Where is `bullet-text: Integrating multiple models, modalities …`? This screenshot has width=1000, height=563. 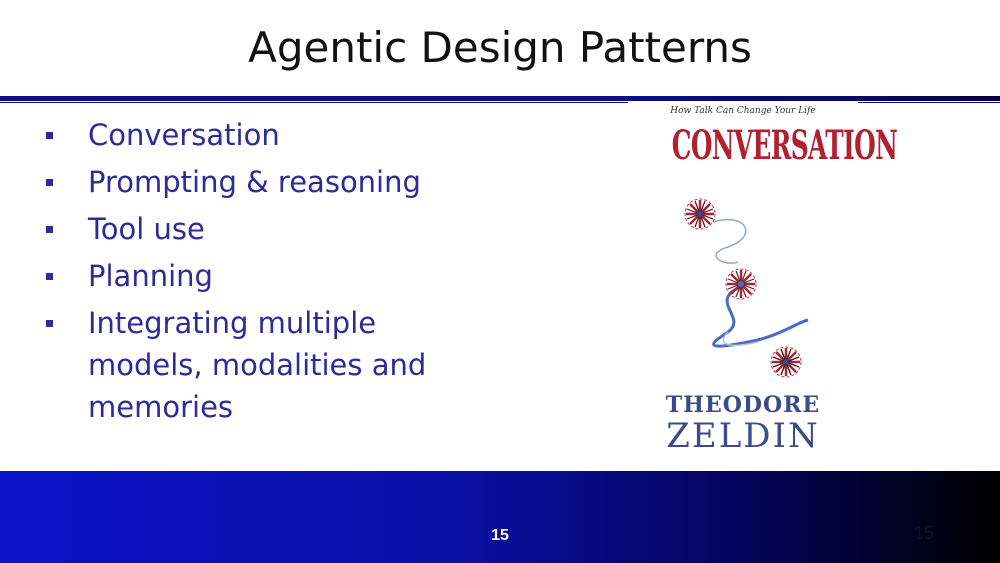
bullet-text: Integrating multiple models, modalities … is located at coordinates (257, 365).